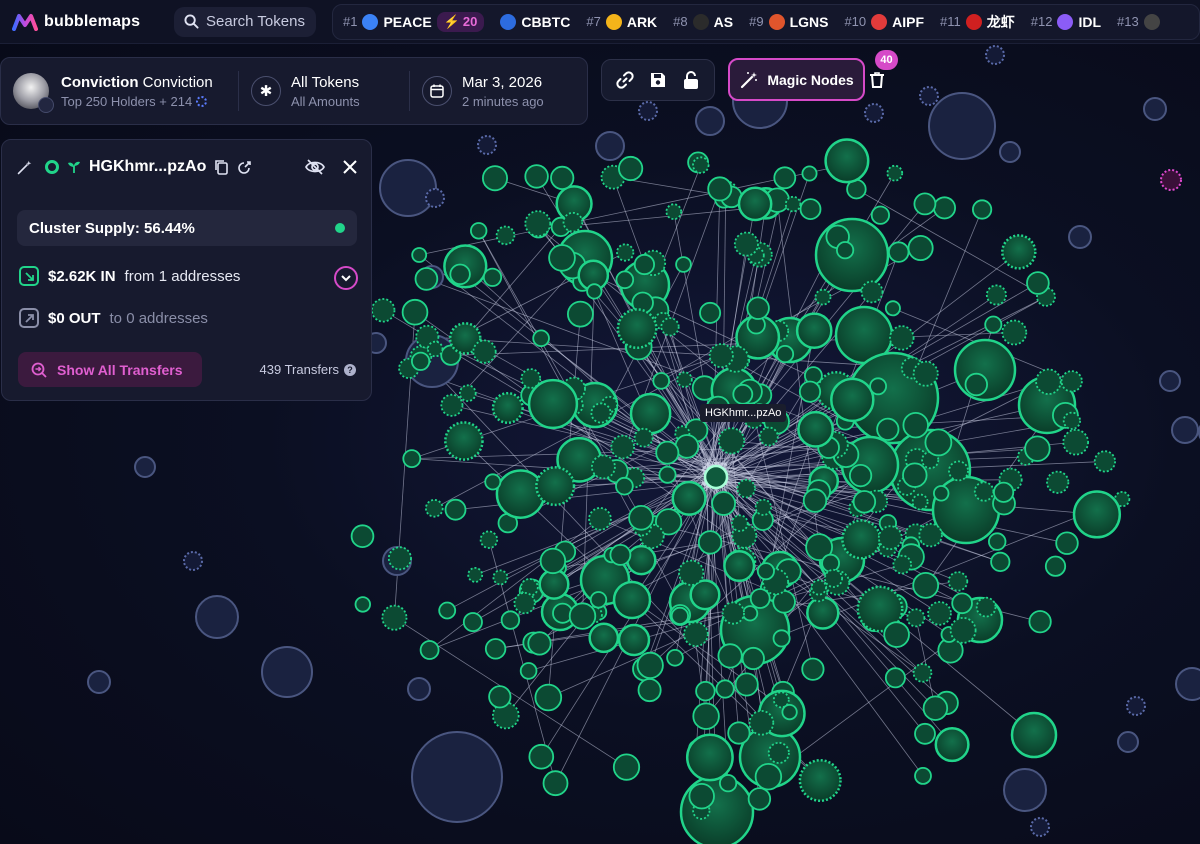 The height and width of the screenshot is (844, 1200). I want to click on trending-token-item: #11 龙虾, so click(977, 22).